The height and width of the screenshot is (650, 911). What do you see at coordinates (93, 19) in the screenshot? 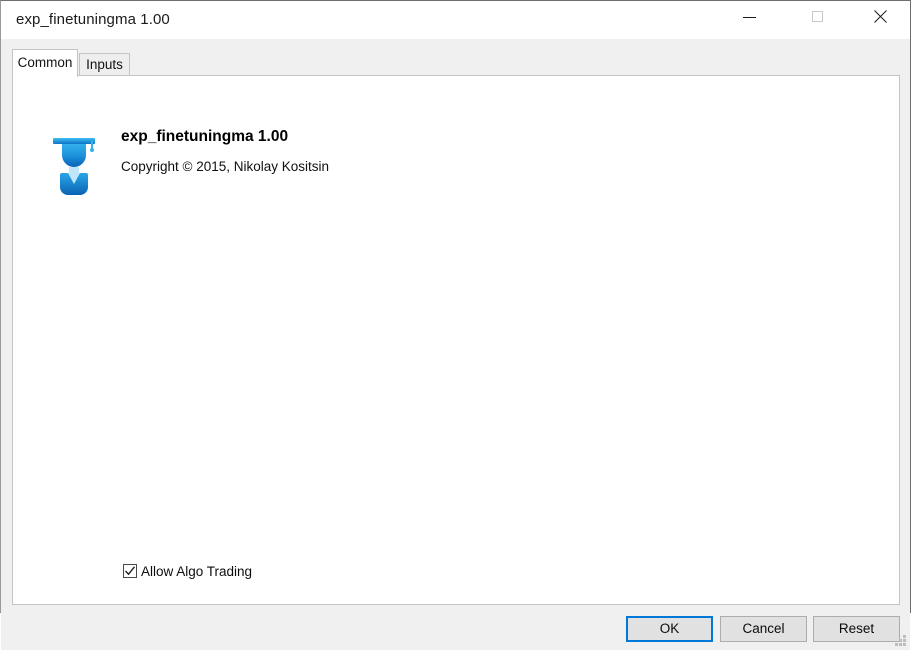
I see `window-title: exp_finetuningma 1.00` at bounding box center [93, 19].